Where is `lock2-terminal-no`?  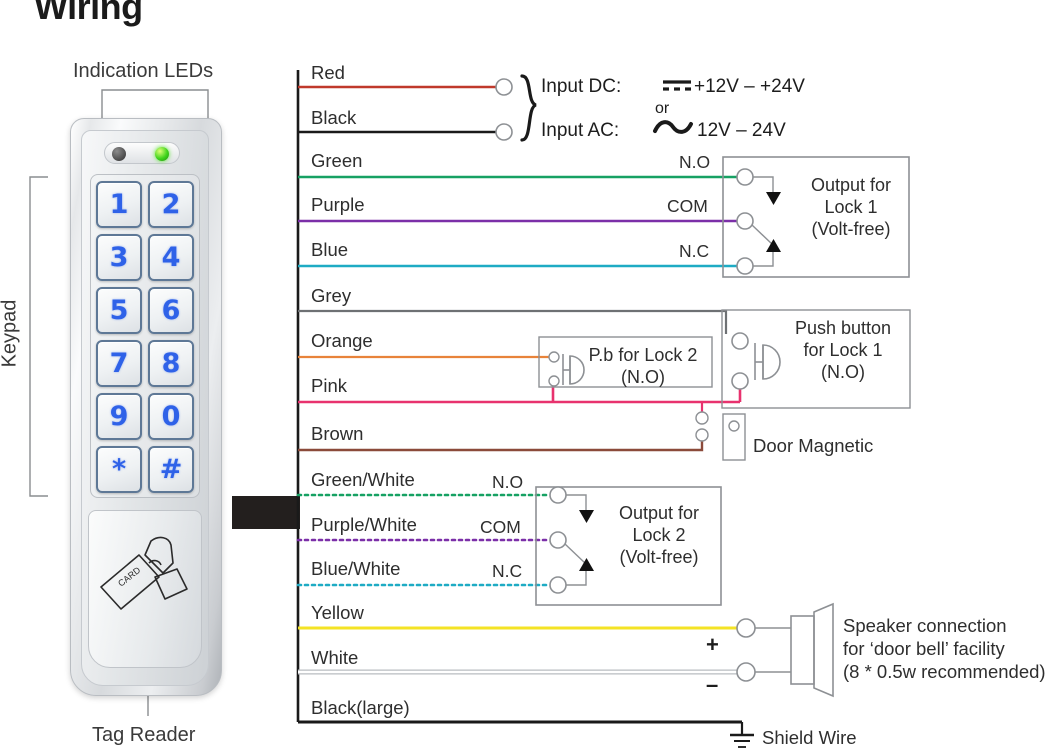 lock2-terminal-no is located at coordinates (558, 495).